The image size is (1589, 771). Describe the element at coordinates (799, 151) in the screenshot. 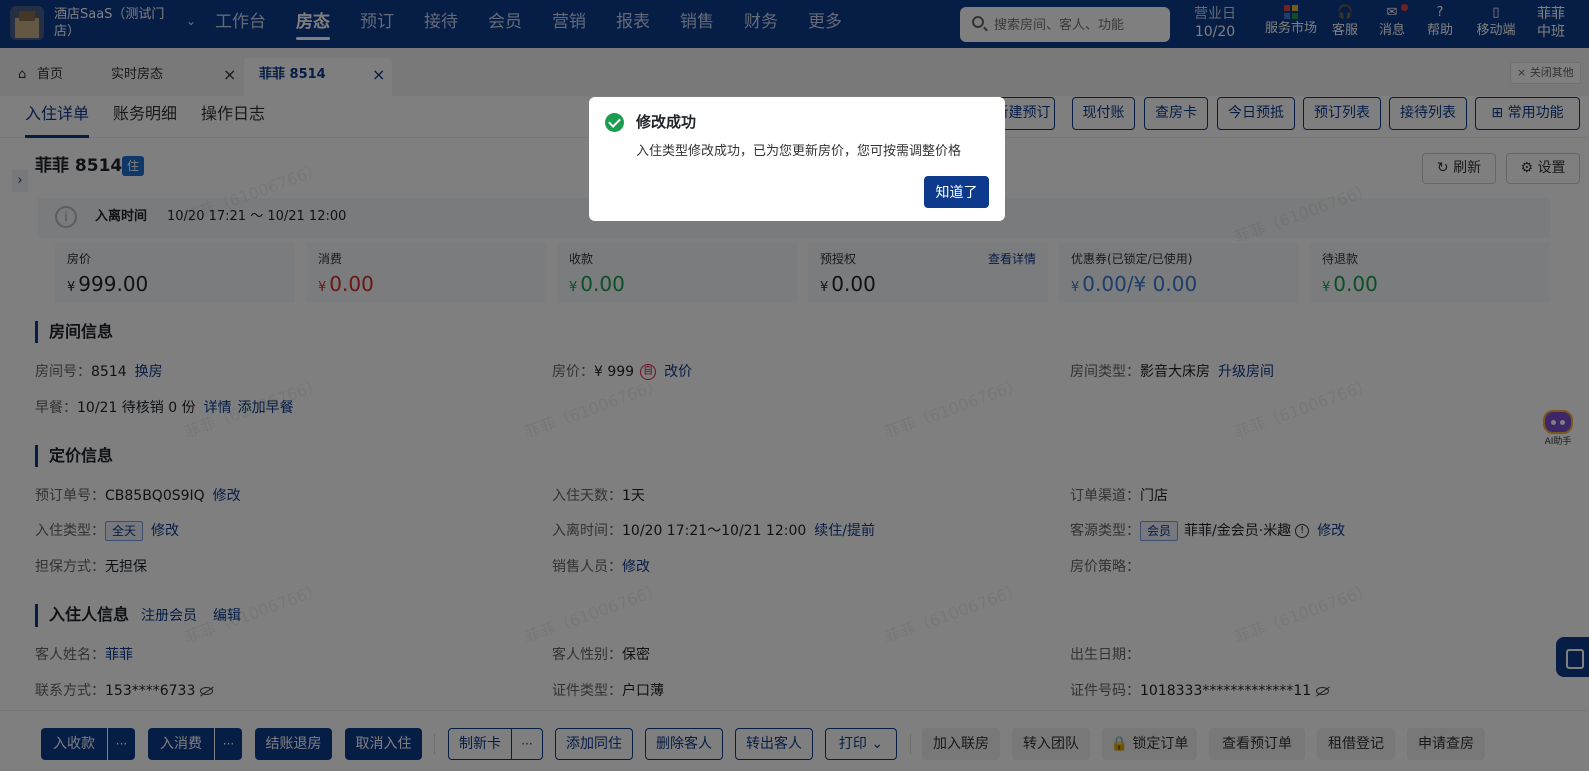

I see `dialog-message: 入住类型修改成功，已为您更新房价，您可按需调整价格` at that location.